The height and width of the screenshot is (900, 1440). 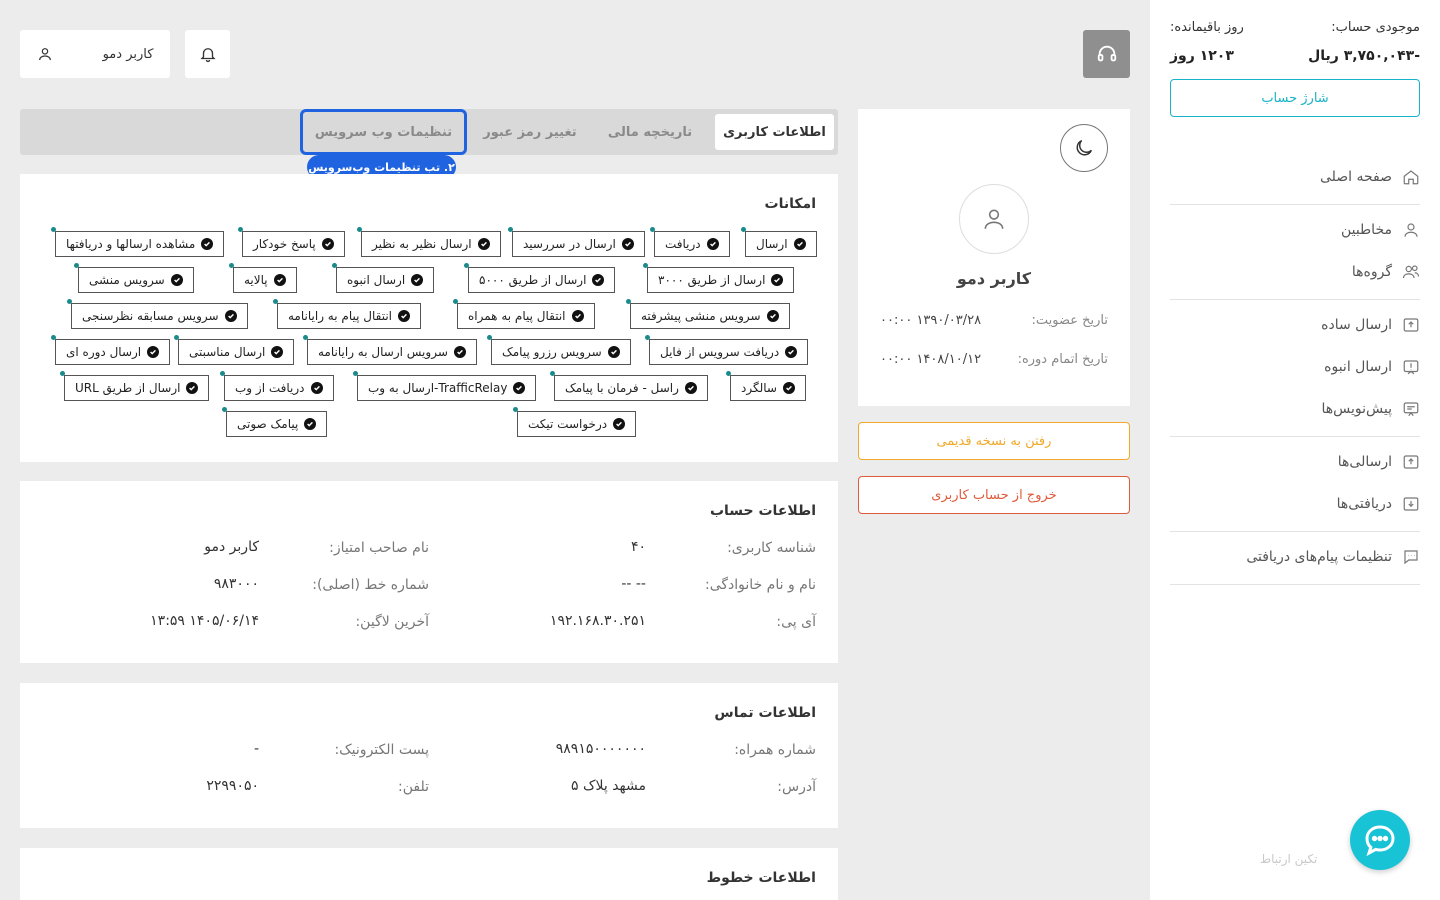 What do you see at coordinates (650, 132) in the screenshot?
I see `tab-financial-history: تاریخچه مالی` at bounding box center [650, 132].